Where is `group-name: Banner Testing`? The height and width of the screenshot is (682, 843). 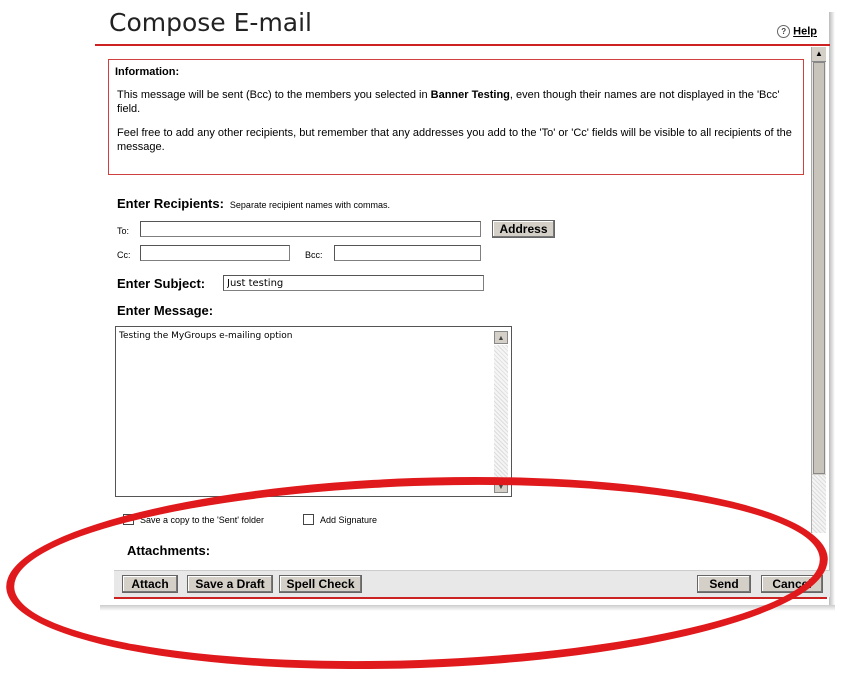 group-name: Banner Testing is located at coordinates (470, 95).